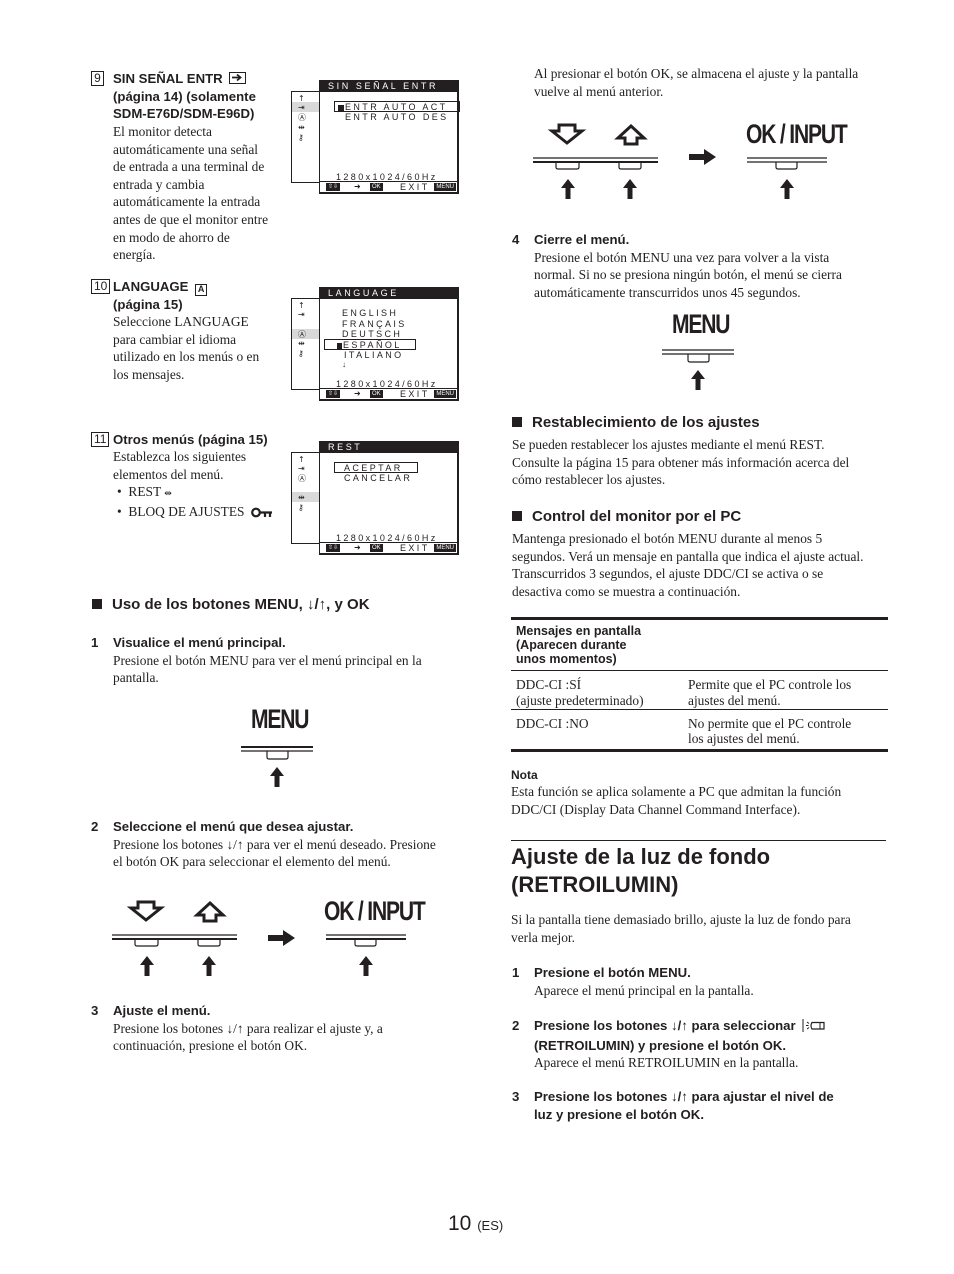 Image resolution: width=954 pixels, height=1274 pixels. I want to click on step-body-line: pantalla., so click(136, 678).